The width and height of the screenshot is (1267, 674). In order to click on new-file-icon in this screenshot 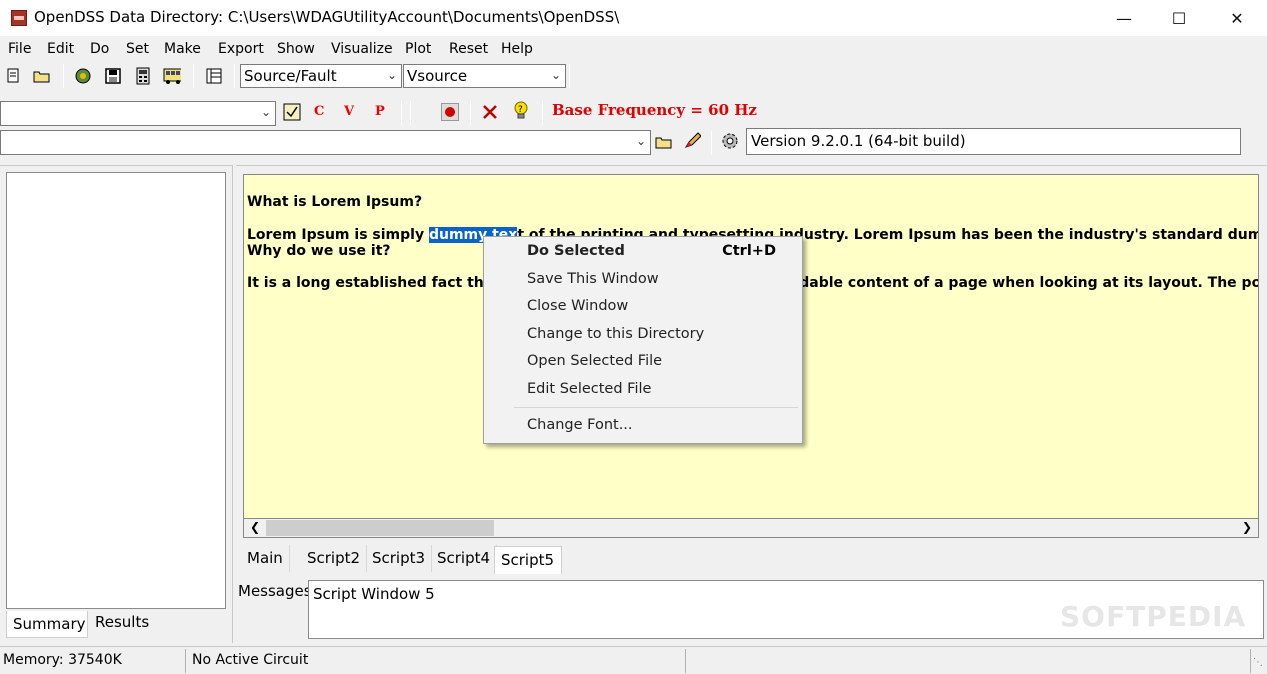, I will do `click(13, 76)`.